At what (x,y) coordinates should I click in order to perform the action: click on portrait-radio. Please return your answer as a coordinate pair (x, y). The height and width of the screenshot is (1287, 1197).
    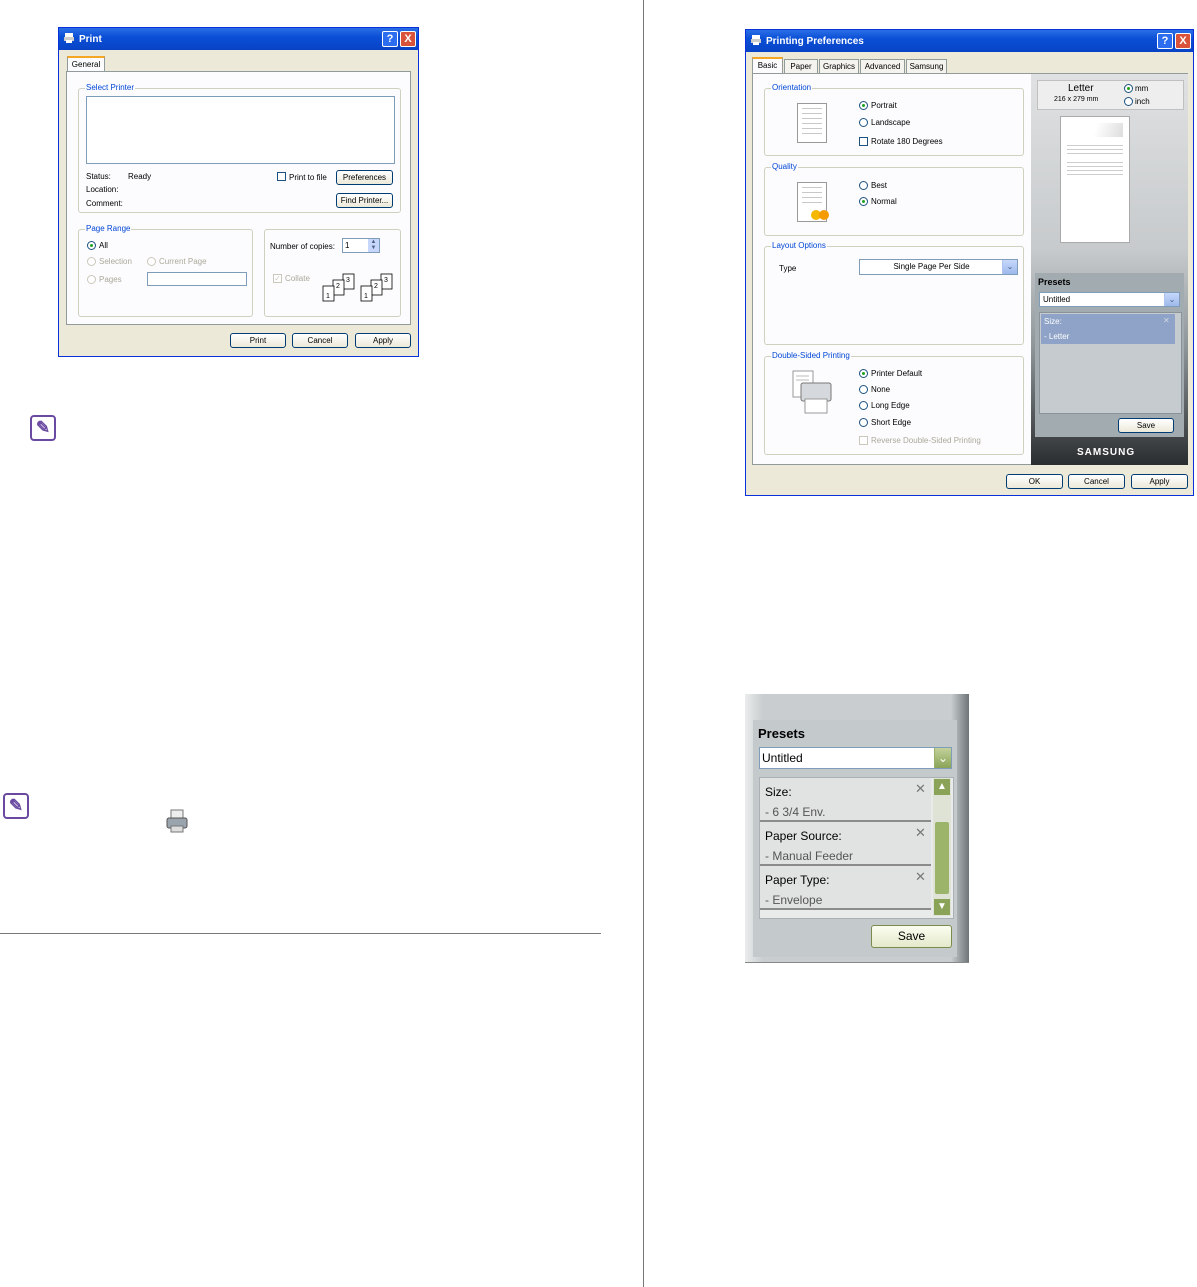
    Looking at the image, I should click on (863, 105).